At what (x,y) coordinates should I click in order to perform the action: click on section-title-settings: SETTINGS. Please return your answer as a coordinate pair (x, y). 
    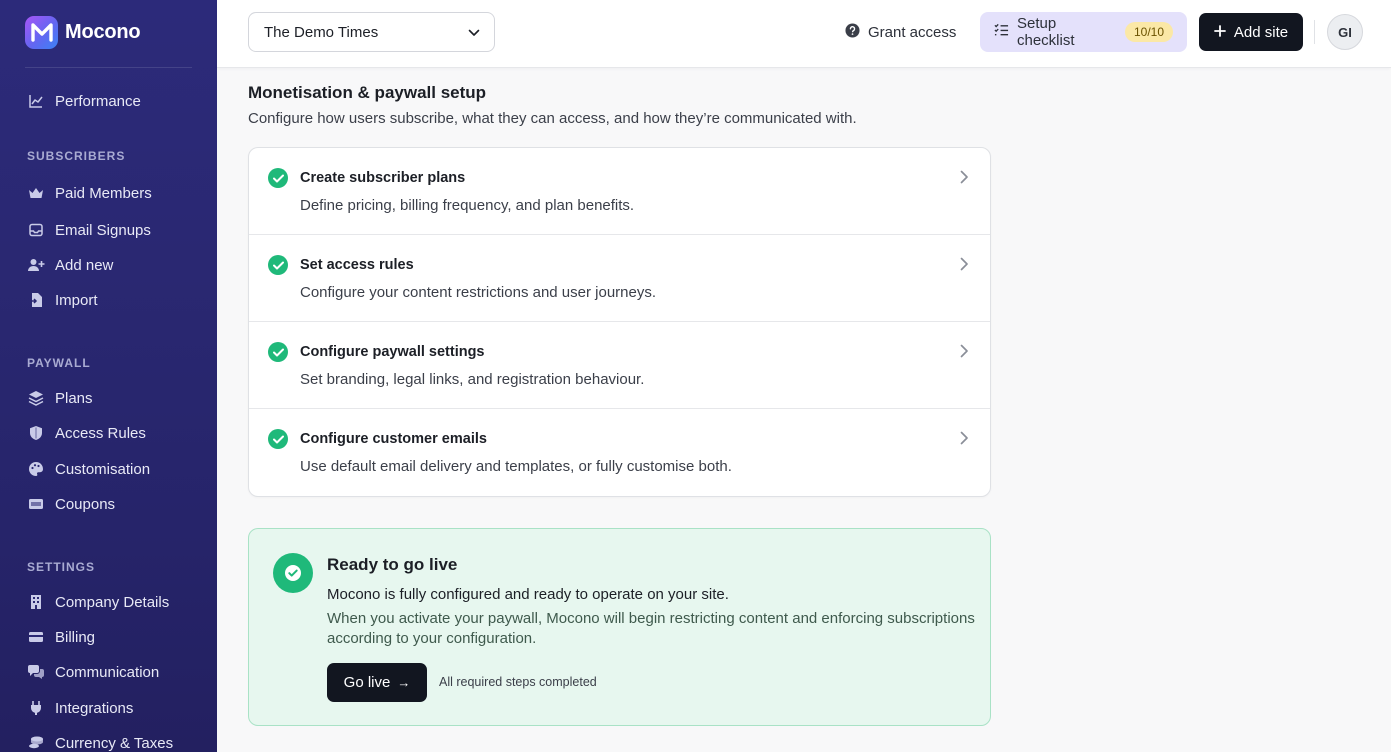
    Looking at the image, I should click on (61, 567).